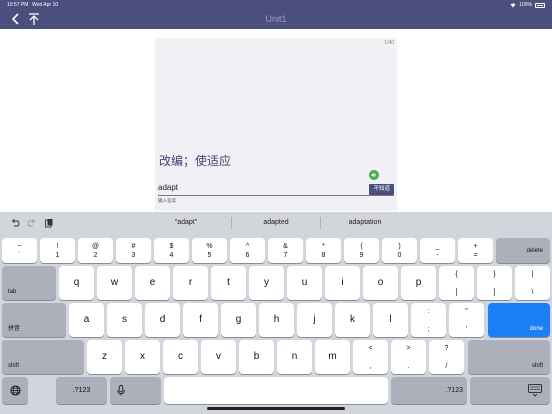 This screenshot has height=414, width=552. Describe the element at coordinates (456, 283) in the screenshot. I see `symbol-key-q-0: {[` at that location.